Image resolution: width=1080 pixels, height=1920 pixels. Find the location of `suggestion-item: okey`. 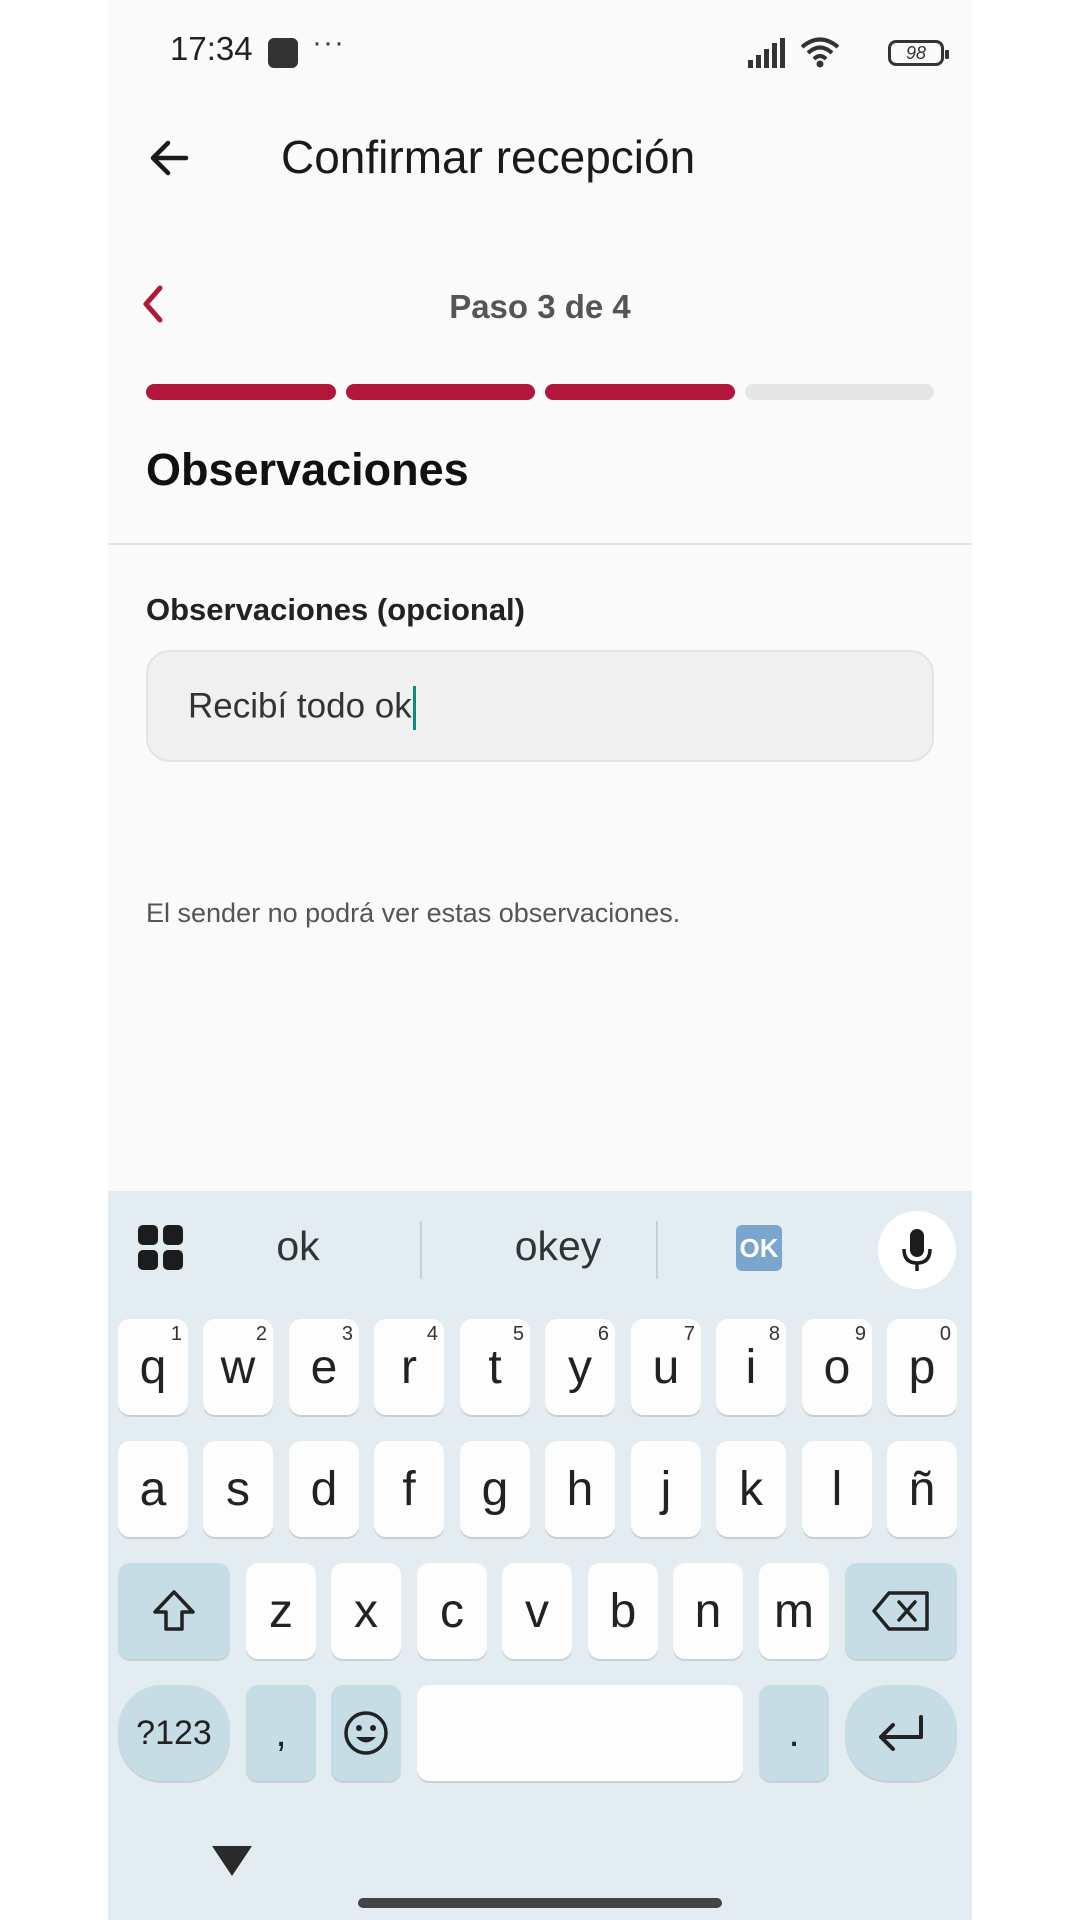

suggestion-item: okey is located at coordinates (558, 1246).